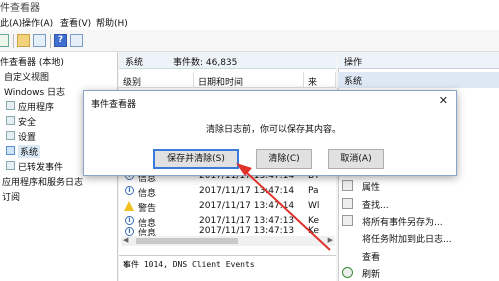 The width and height of the screenshot is (499, 281). What do you see at coordinates (134, 63) in the screenshot?
I see `list-log-name: 系统` at bounding box center [134, 63].